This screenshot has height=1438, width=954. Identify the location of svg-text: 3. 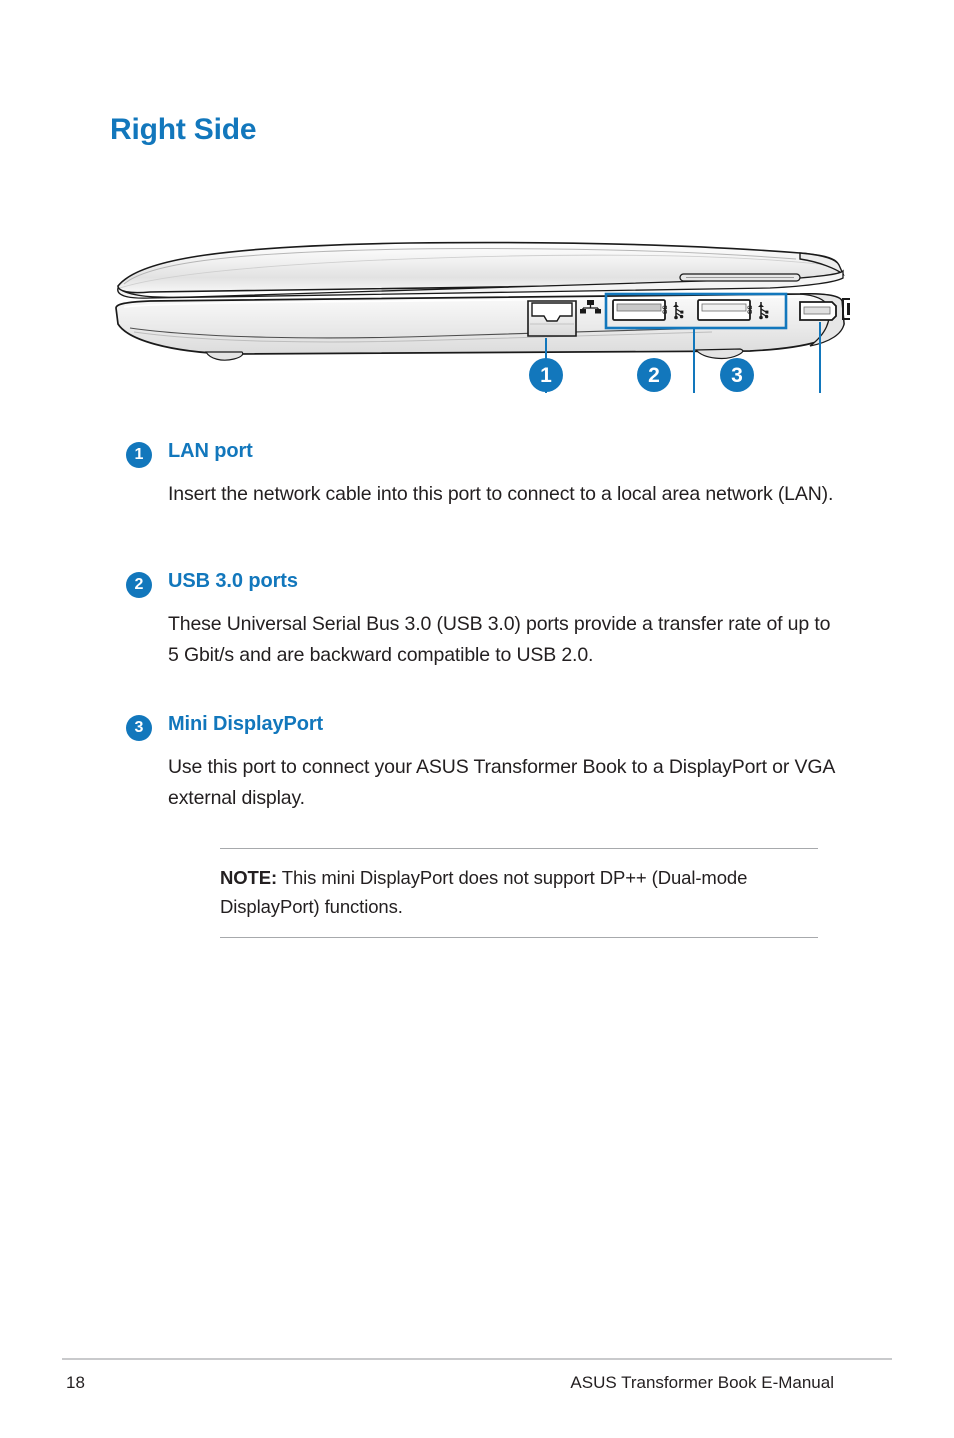
(737, 375).